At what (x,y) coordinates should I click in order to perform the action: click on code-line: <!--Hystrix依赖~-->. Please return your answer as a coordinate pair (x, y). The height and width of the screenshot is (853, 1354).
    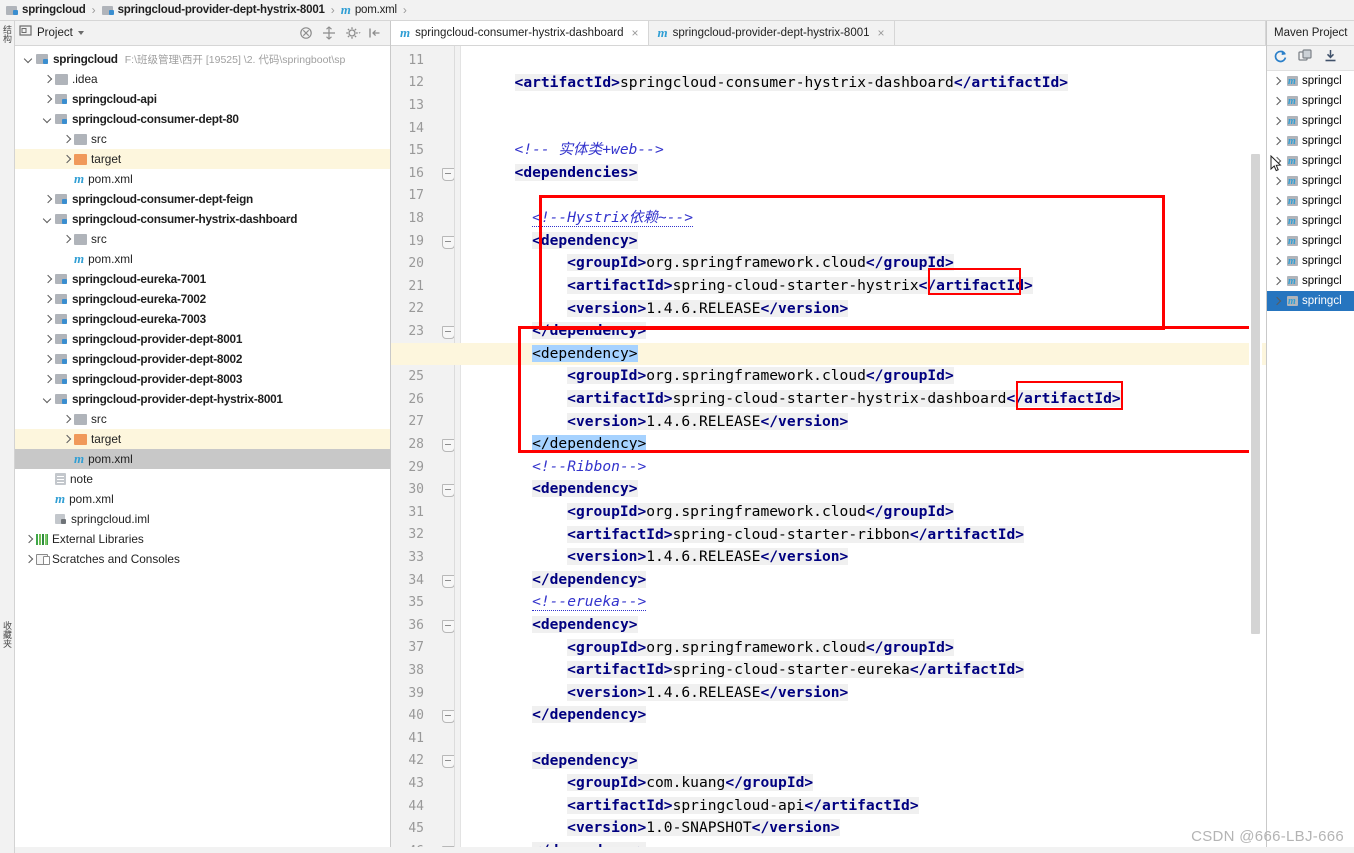
    Looking at the image, I should click on (577, 218).